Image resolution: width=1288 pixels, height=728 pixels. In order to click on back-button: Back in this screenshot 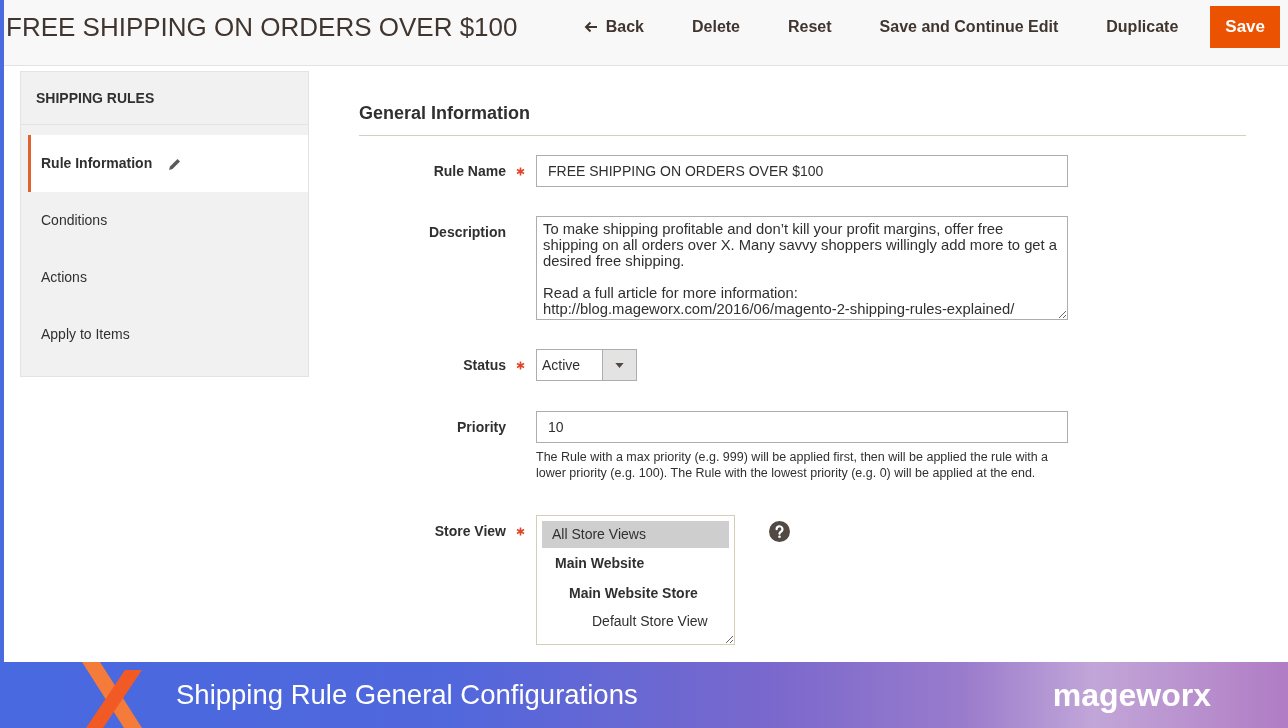, I will do `click(613, 26)`.